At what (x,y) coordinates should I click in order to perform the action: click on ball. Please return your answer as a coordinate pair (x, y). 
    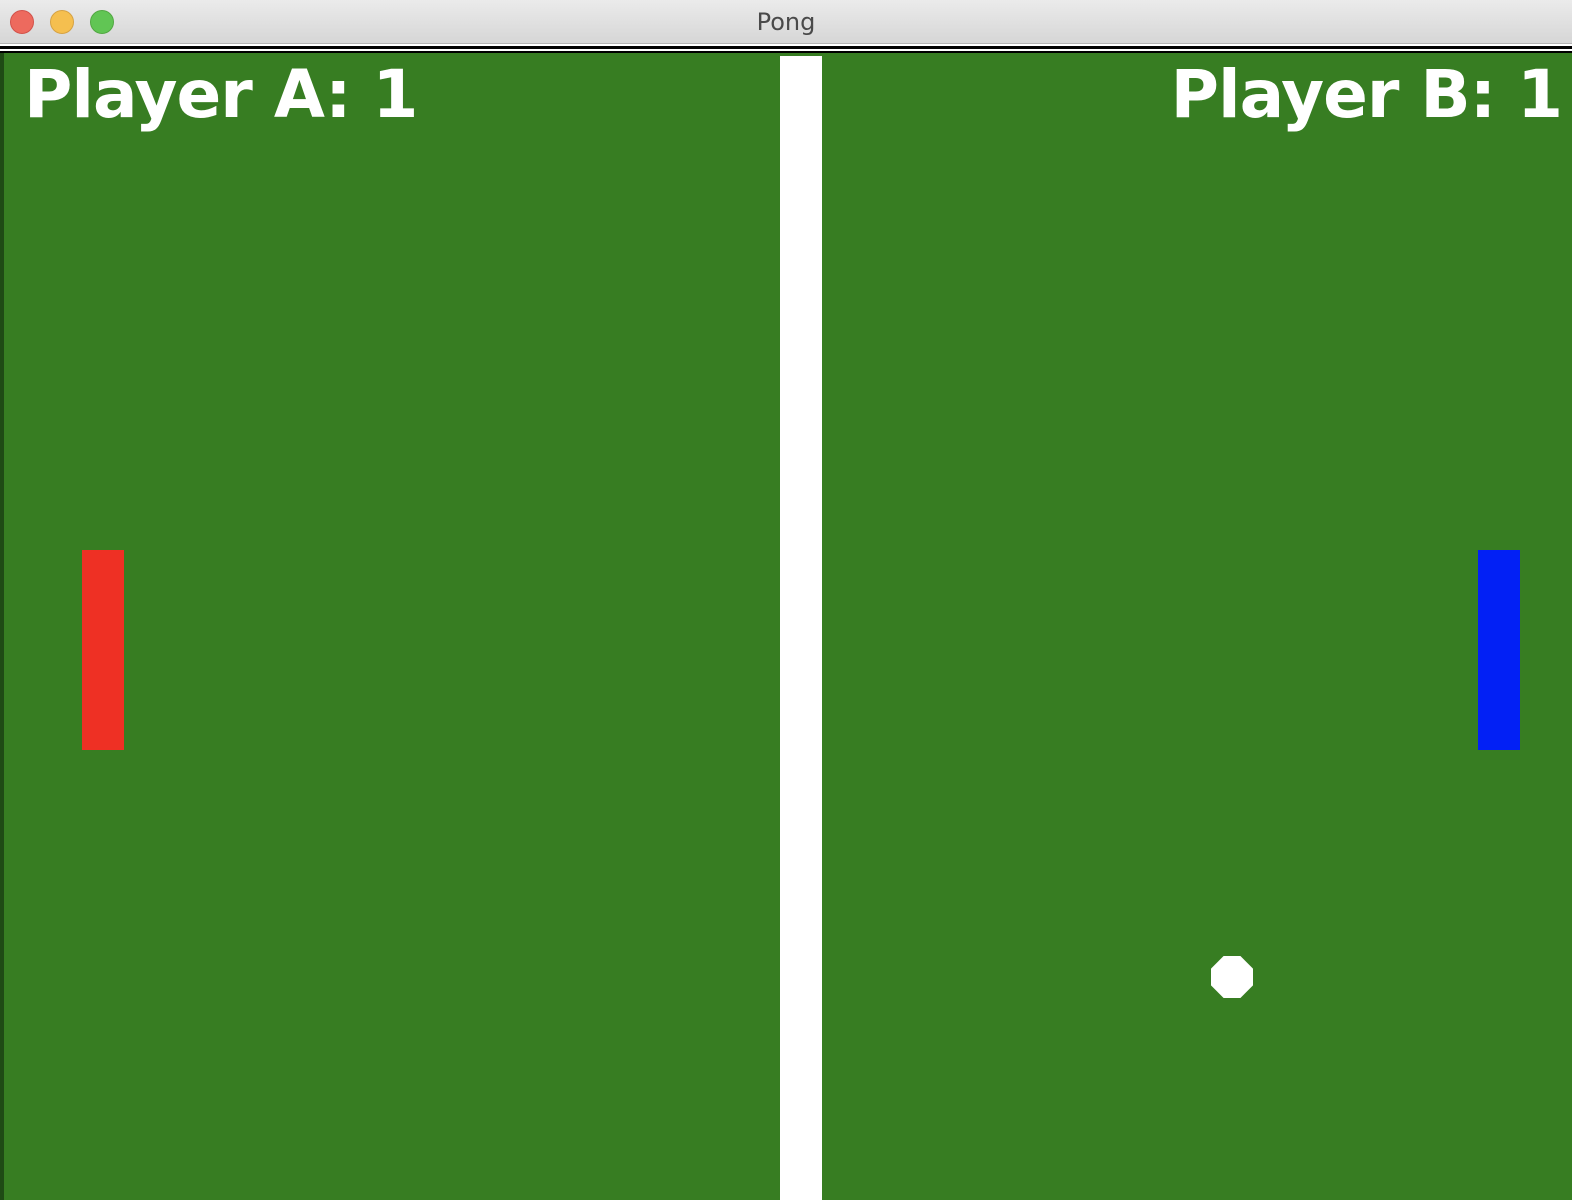
    Looking at the image, I should click on (1232, 977).